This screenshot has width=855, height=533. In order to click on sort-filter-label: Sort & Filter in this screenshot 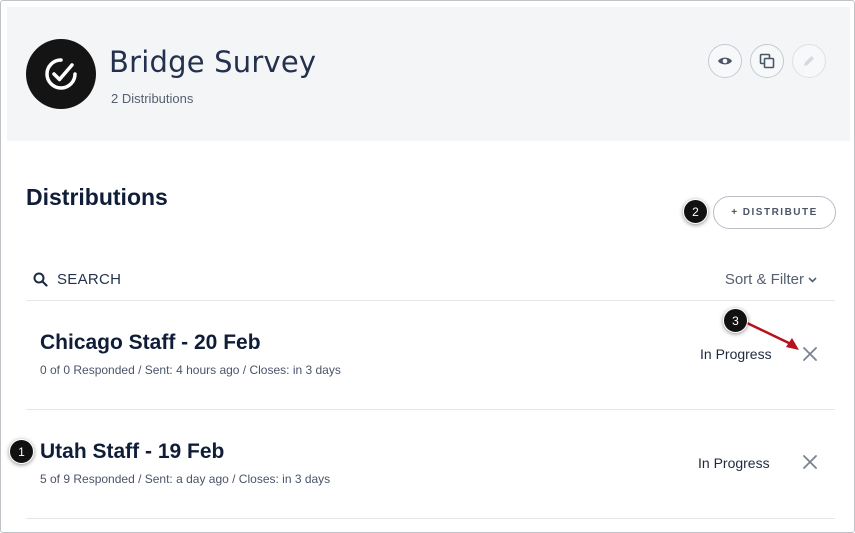, I will do `click(764, 279)`.